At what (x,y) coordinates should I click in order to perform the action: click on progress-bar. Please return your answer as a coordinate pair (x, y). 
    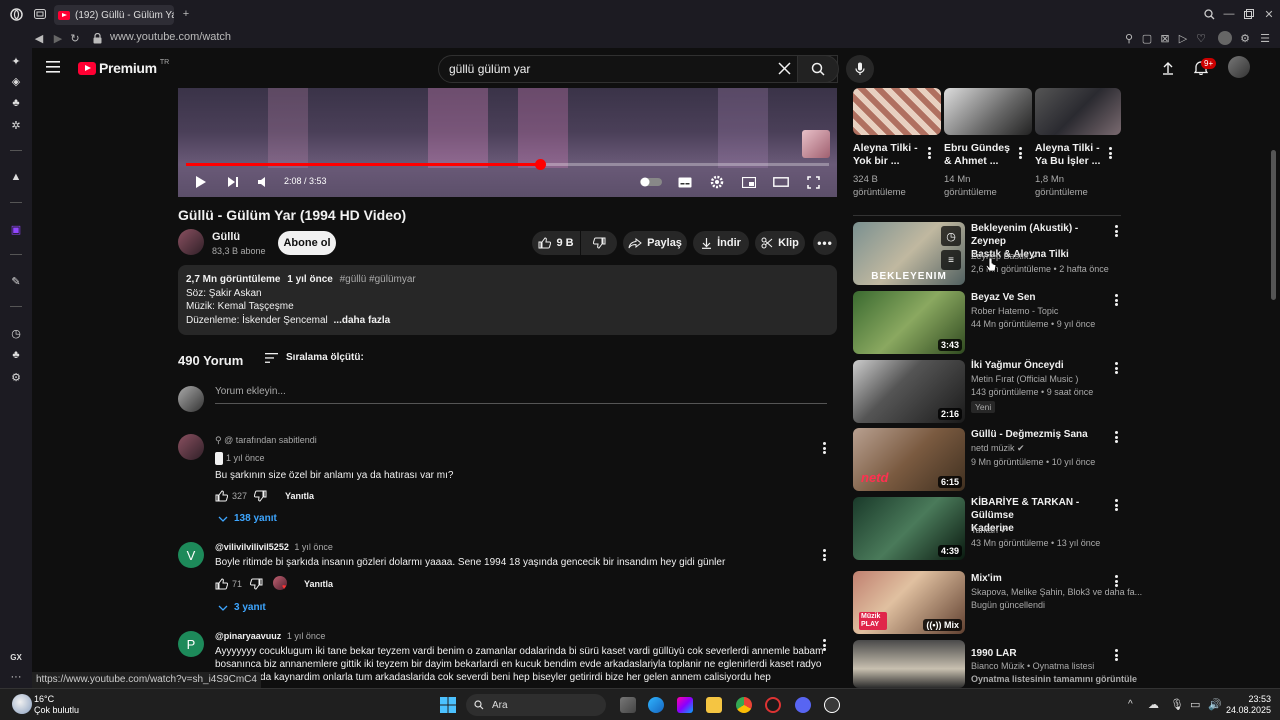
    Looking at the image, I should click on (507, 164).